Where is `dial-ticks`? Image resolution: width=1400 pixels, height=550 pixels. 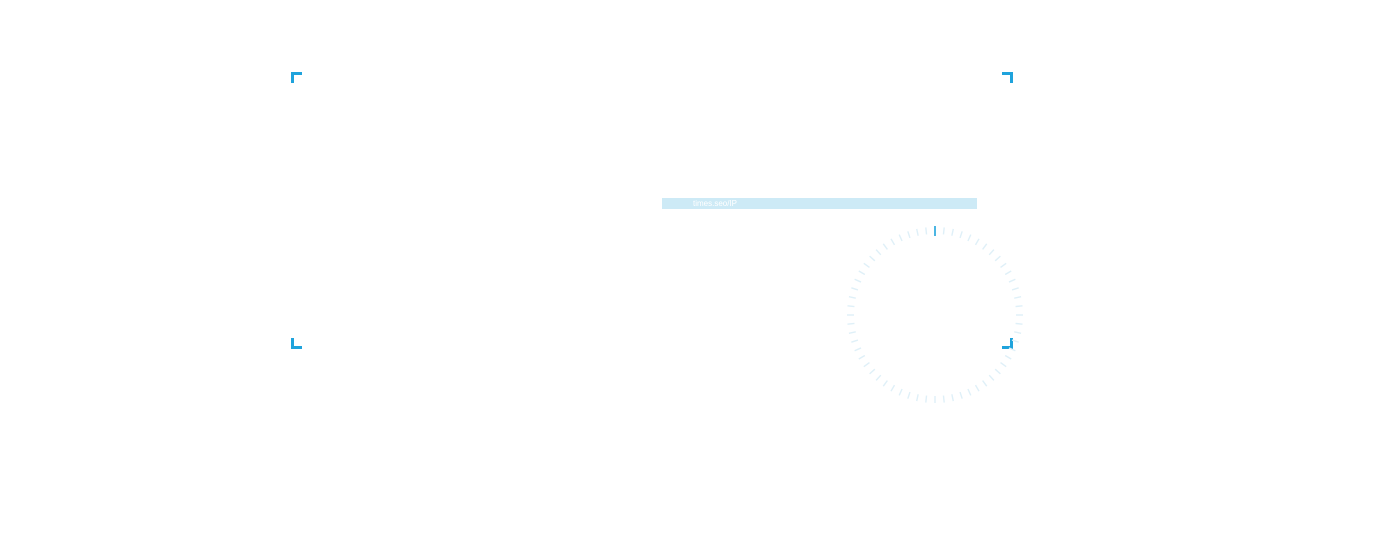
dial-ticks is located at coordinates (935, 314).